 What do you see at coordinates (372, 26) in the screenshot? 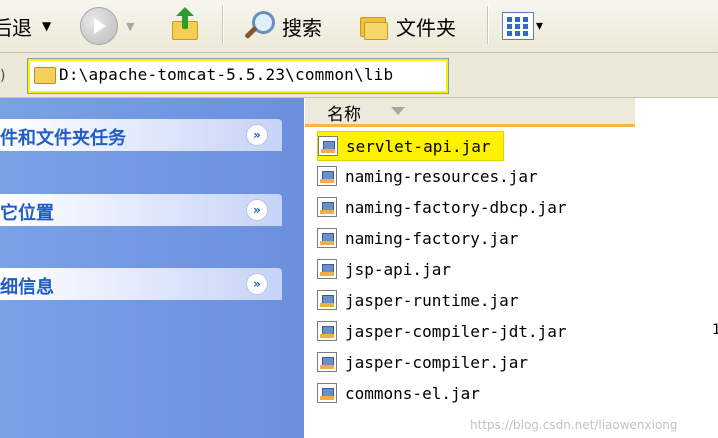
I see `folders-icon` at bounding box center [372, 26].